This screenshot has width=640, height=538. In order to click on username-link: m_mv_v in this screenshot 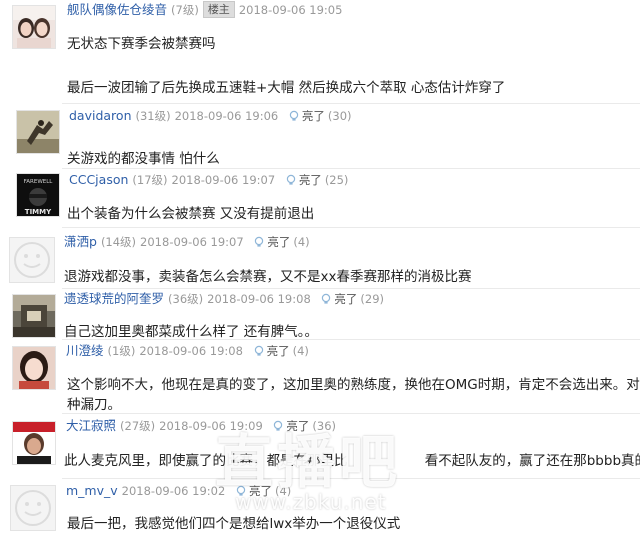, I will do `click(92, 490)`.